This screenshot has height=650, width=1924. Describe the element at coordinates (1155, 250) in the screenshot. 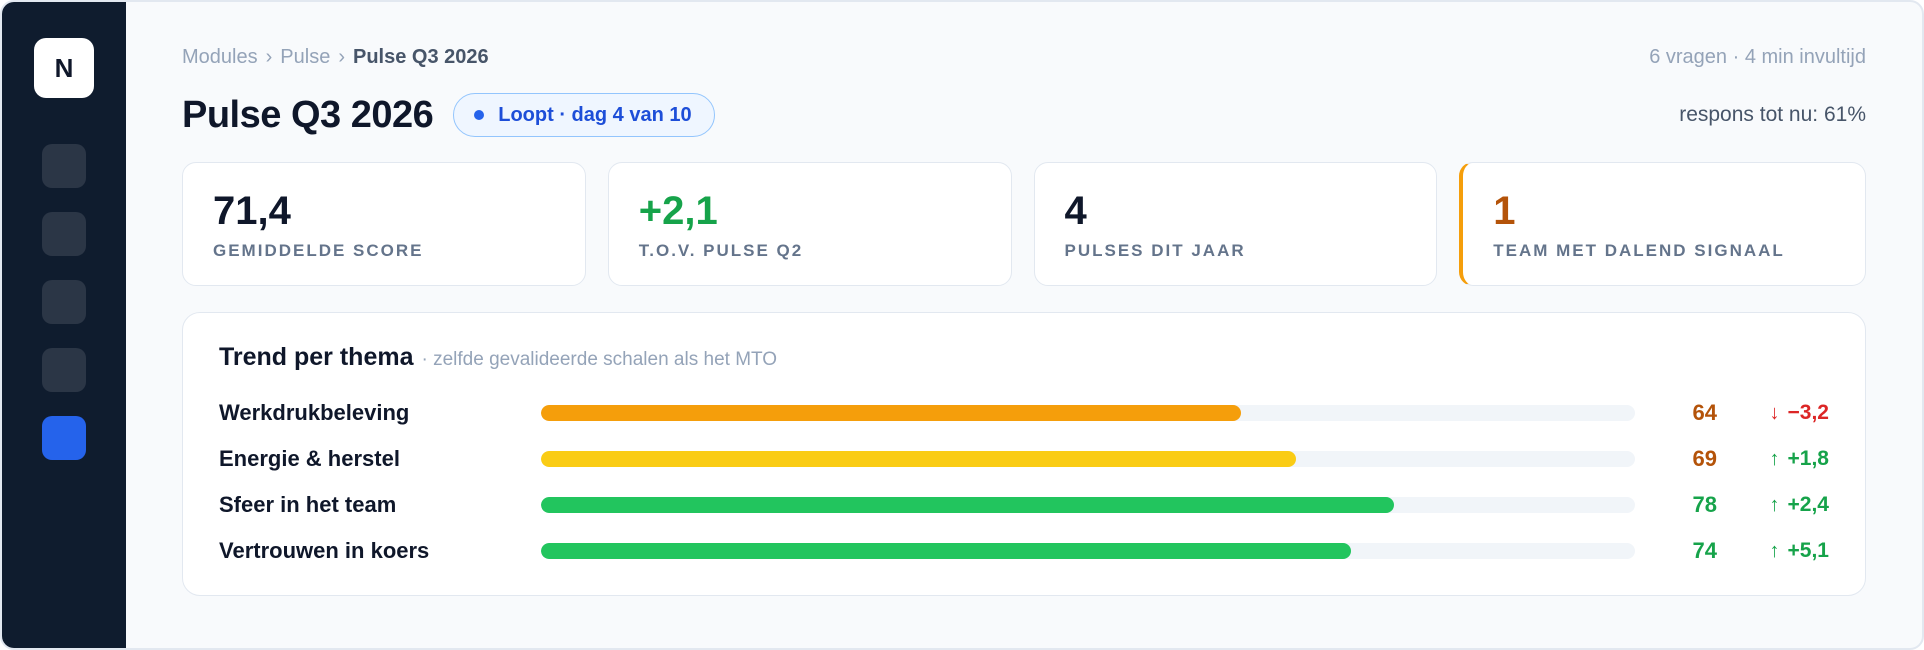

I see `kpi-label: PULSES DIT JAAR` at that location.